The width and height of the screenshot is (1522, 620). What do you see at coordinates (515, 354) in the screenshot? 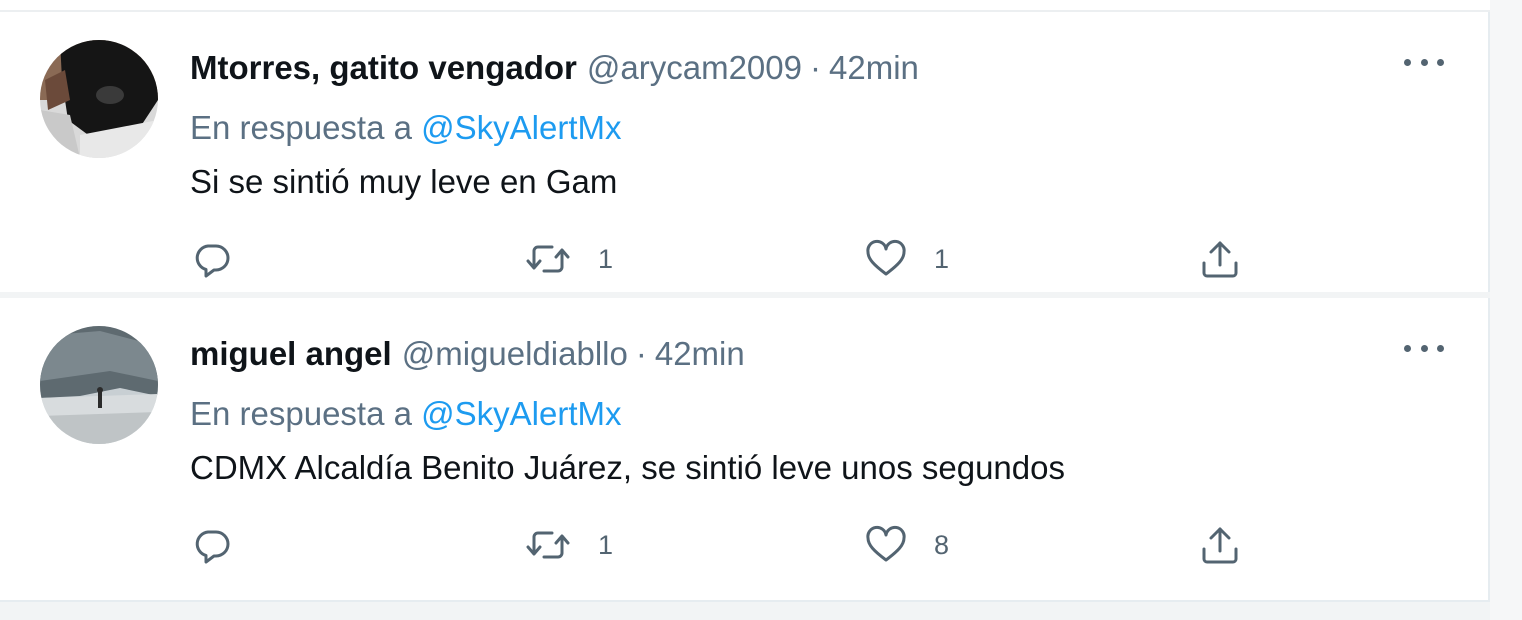
I see `user-handle: @migueldiabllo` at bounding box center [515, 354].